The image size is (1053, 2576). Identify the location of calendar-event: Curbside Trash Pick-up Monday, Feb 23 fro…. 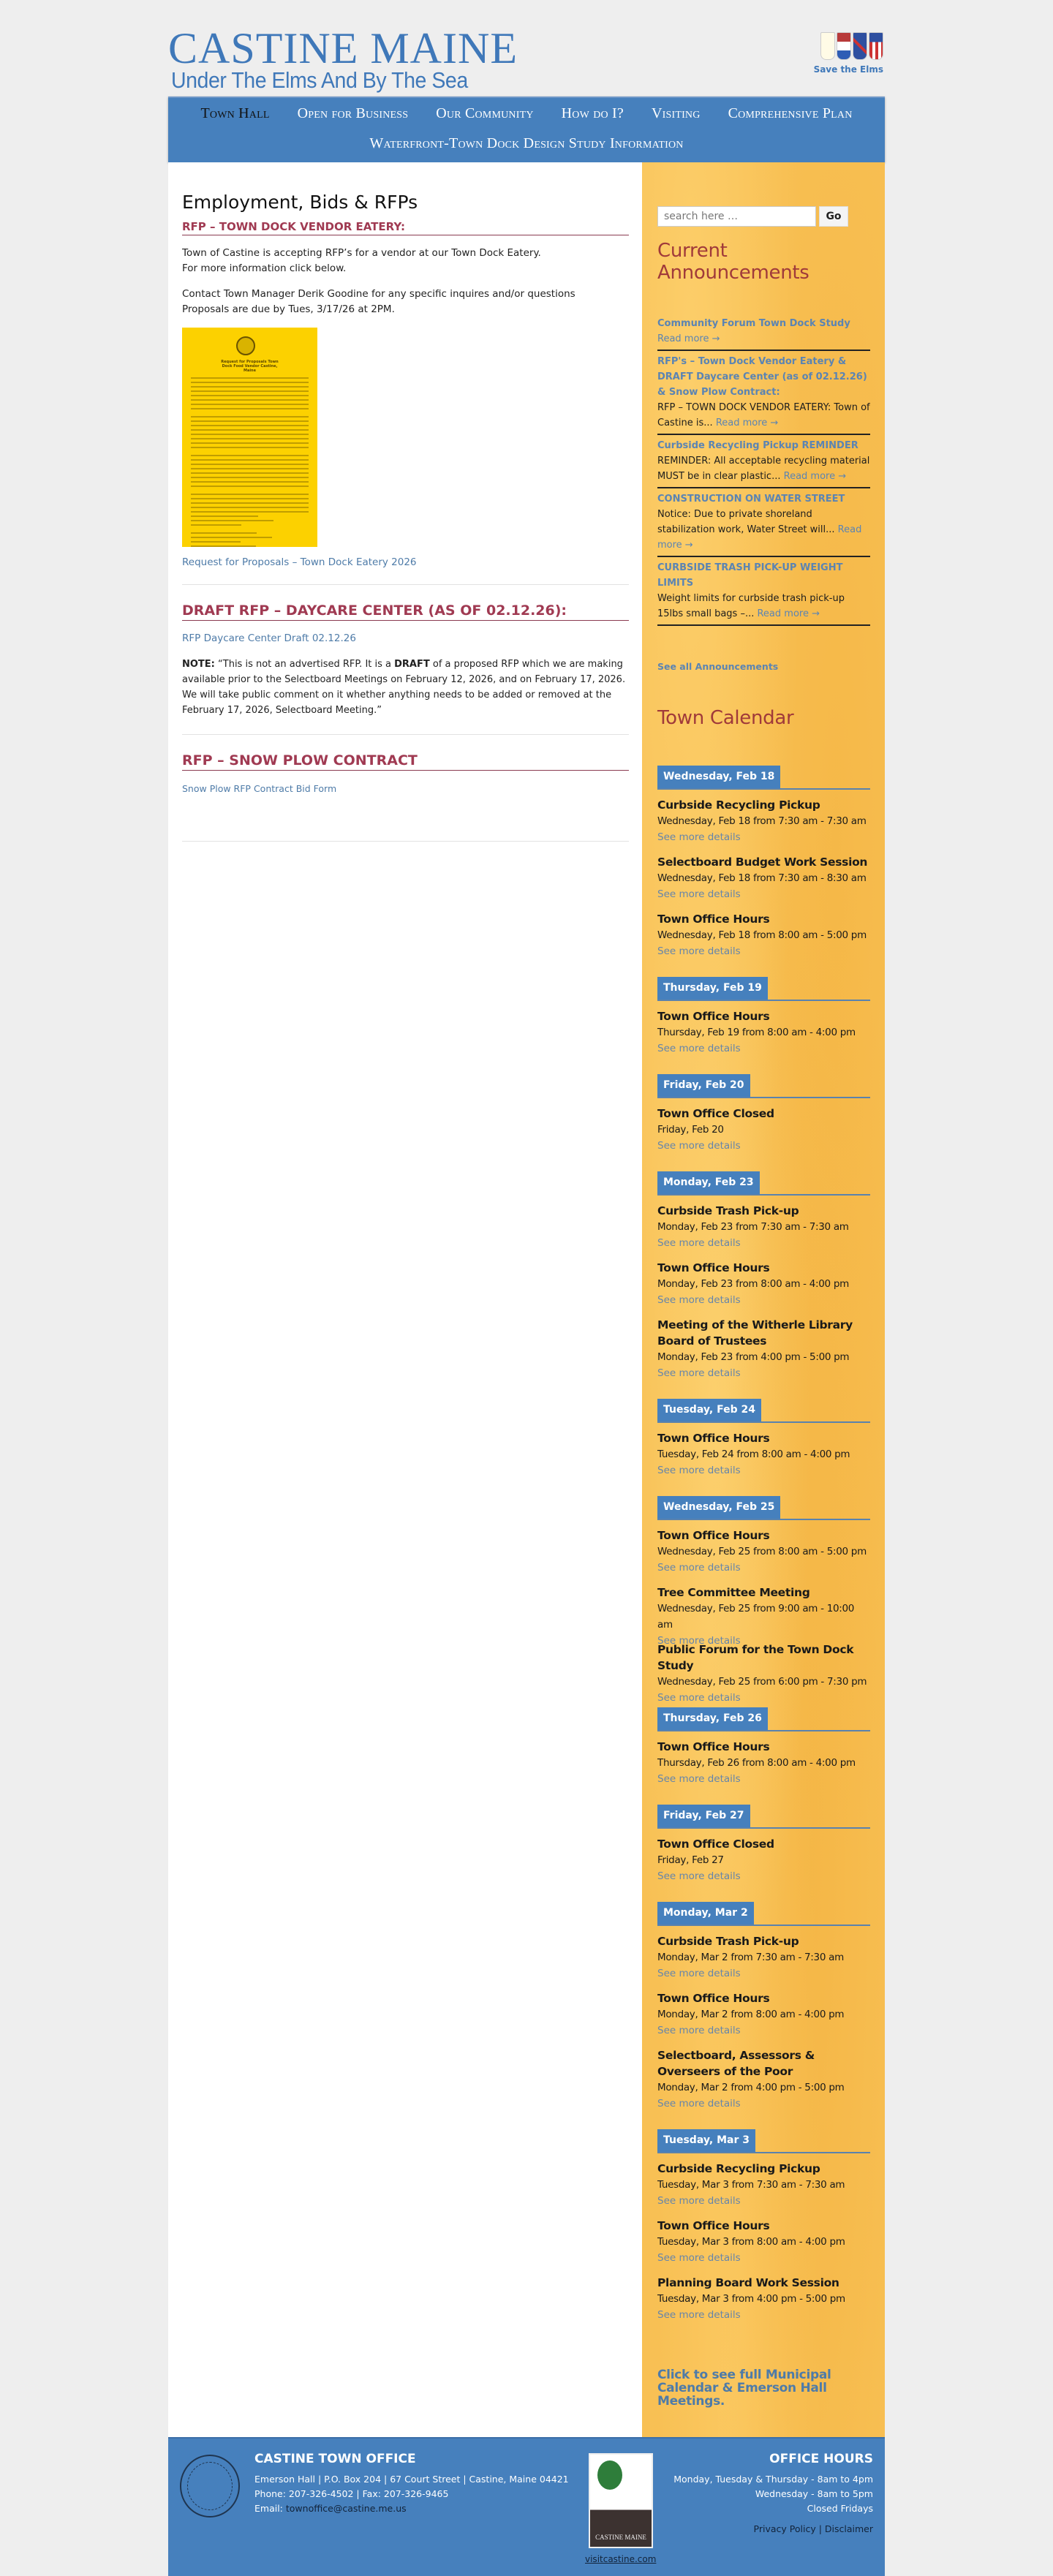
(763, 1231).